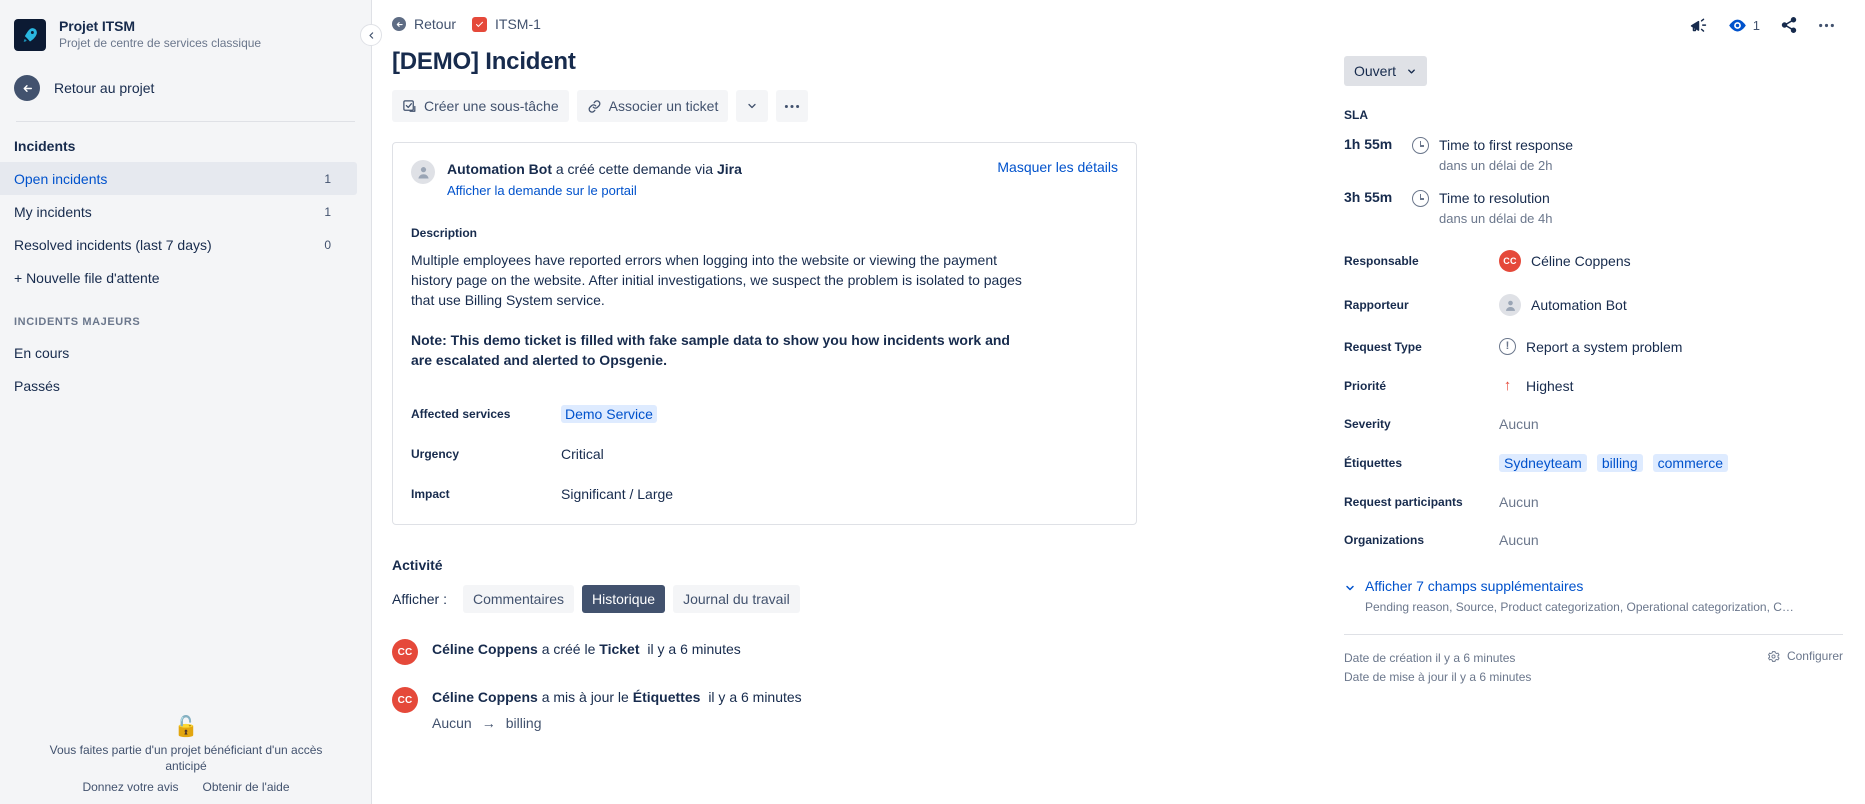 The width and height of the screenshot is (1865, 804). What do you see at coordinates (1376, 305) in the screenshot?
I see `field-label: Rapporteur` at bounding box center [1376, 305].